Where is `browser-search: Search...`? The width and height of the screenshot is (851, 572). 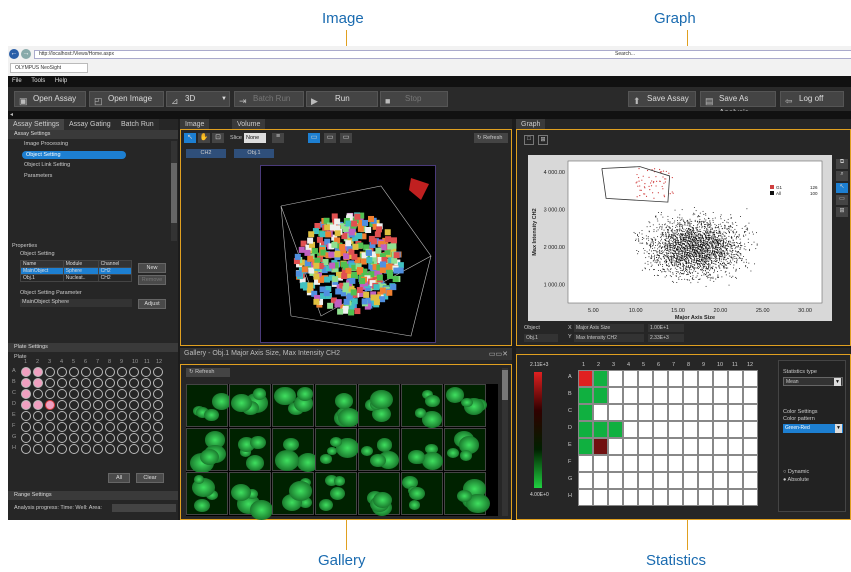 browser-search: Search... is located at coordinates (625, 54).